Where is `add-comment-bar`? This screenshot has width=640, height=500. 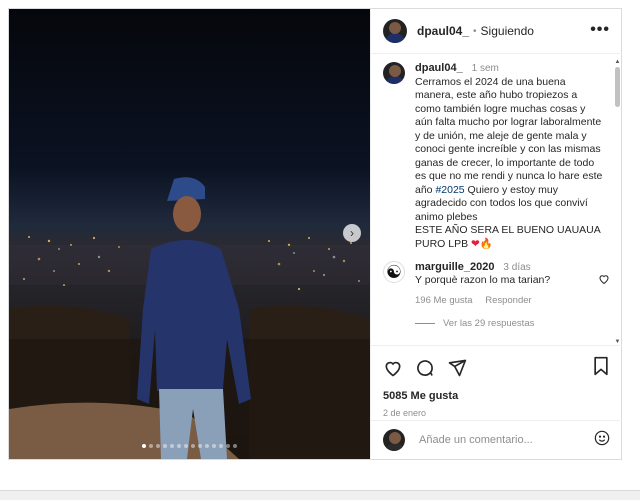
add-comment-bar is located at coordinates (496, 439).